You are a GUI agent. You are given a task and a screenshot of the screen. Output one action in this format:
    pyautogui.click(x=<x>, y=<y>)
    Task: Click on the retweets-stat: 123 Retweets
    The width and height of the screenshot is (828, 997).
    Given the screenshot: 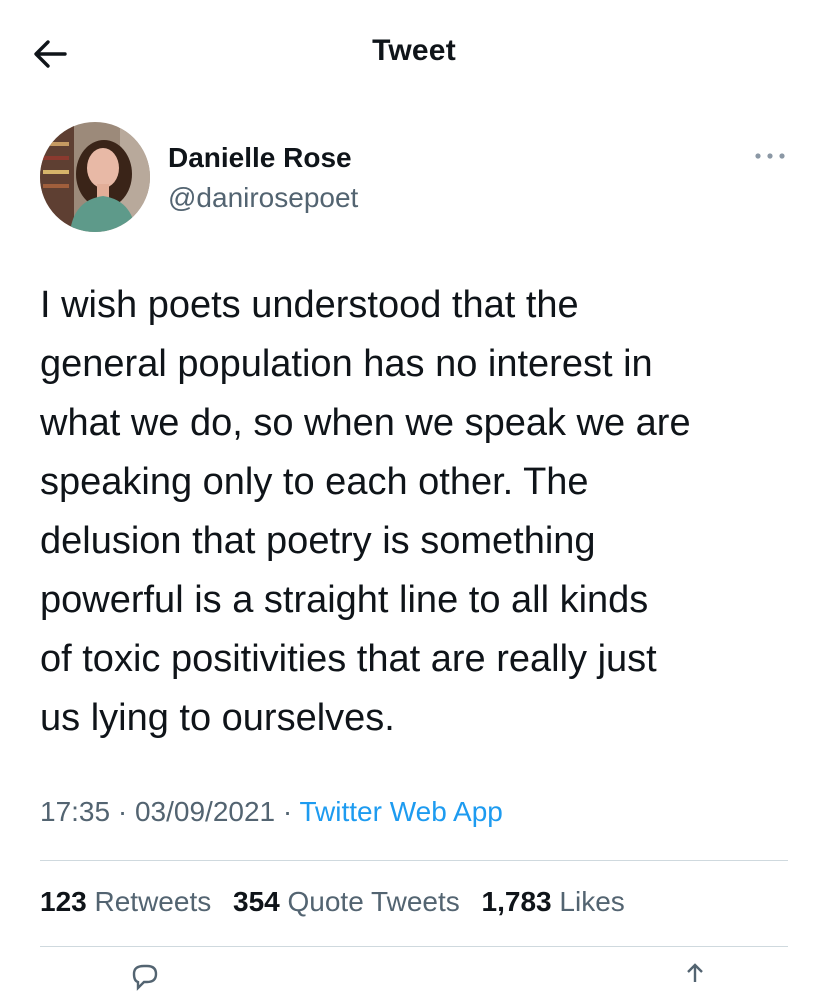 What is the action you would take?
    pyautogui.click(x=125, y=902)
    